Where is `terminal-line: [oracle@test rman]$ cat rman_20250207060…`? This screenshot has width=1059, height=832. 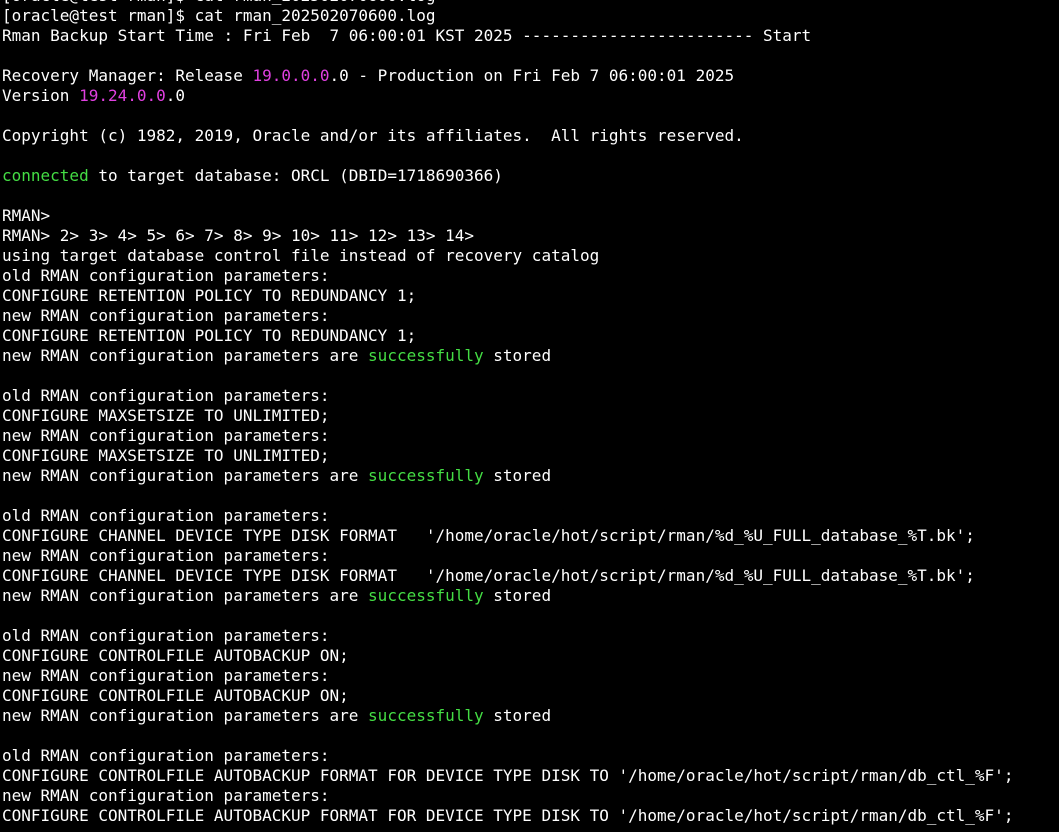 terminal-line: [oracle@test rman]$ cat rman_20250207060… is located at coordinates (507, 16).